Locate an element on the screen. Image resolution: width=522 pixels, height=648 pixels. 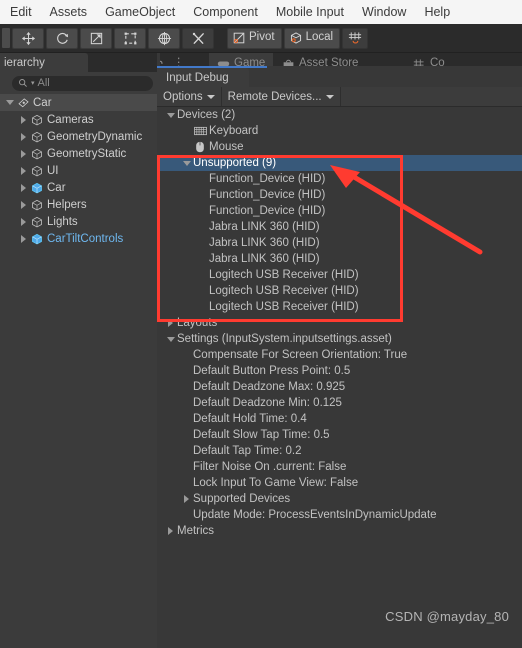
tree-row-label: Metrics is located at coordinates (196, 531).